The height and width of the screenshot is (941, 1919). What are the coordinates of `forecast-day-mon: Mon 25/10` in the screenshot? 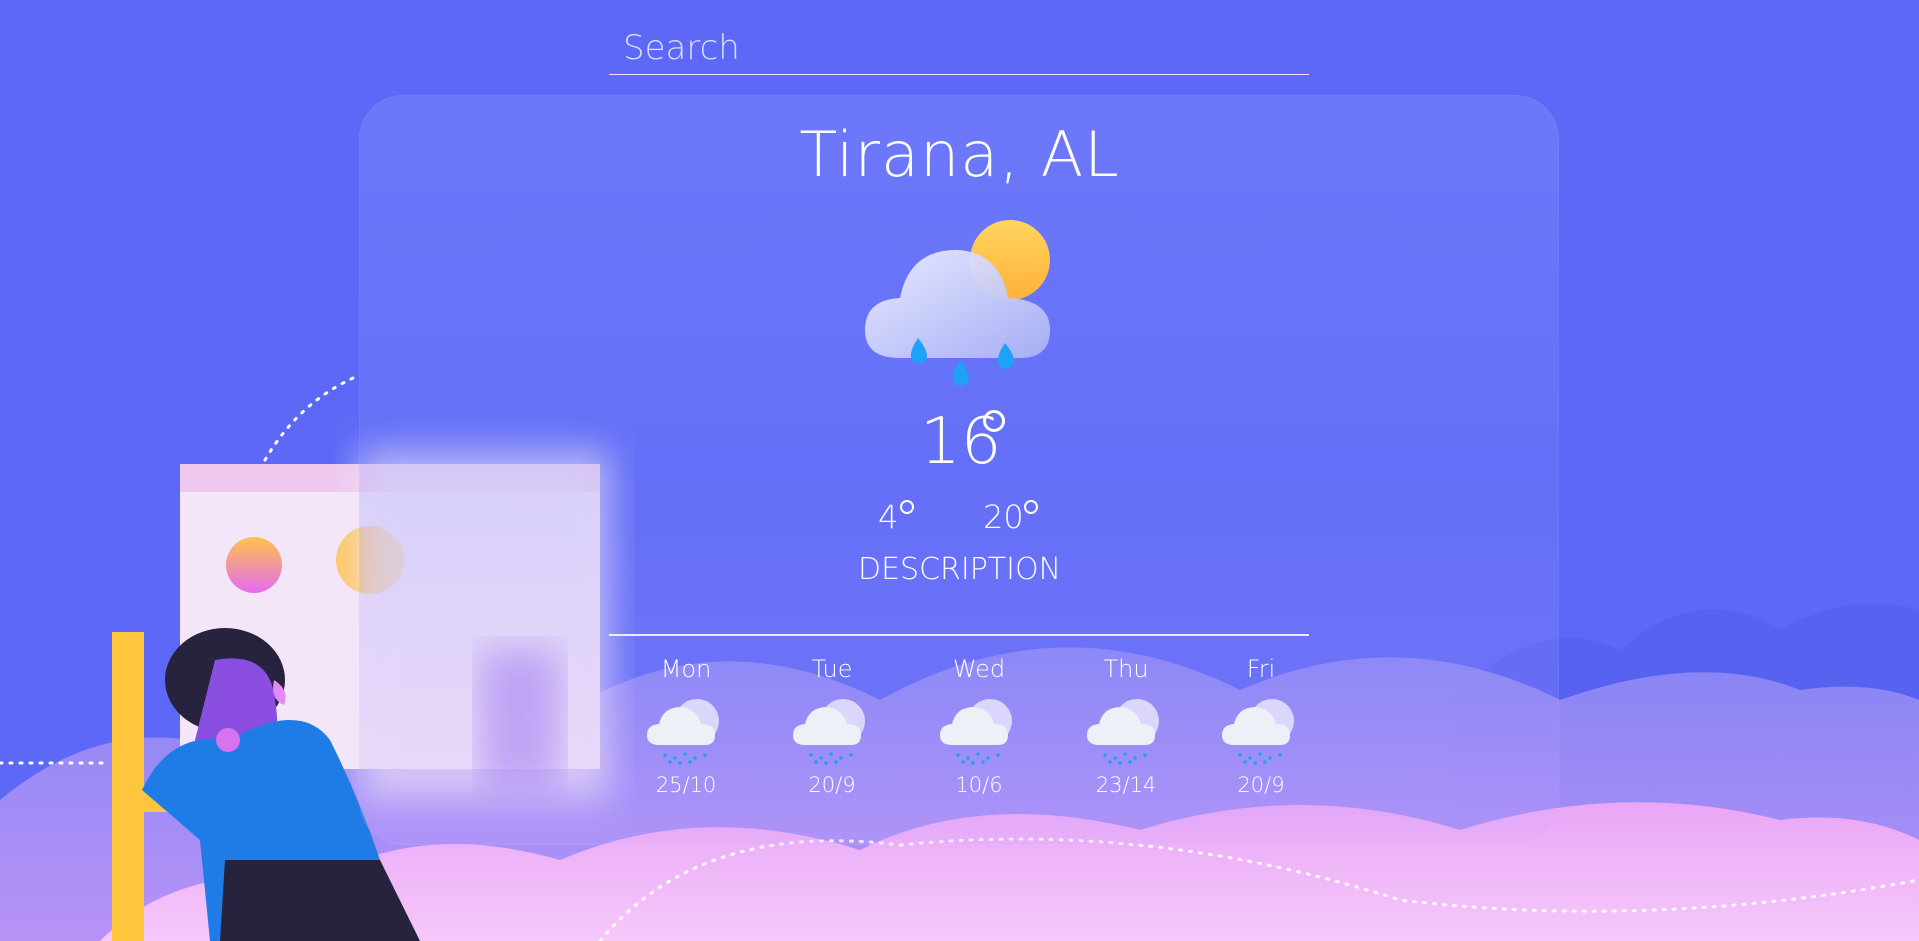 It's located at (686, 726).